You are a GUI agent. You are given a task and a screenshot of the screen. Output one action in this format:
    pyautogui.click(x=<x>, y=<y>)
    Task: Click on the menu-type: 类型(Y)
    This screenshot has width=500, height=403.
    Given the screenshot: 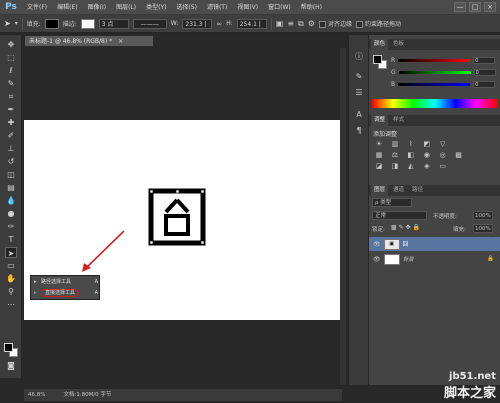 What is the action you would take?
    pyautogui.click(x=156, y=7)
    